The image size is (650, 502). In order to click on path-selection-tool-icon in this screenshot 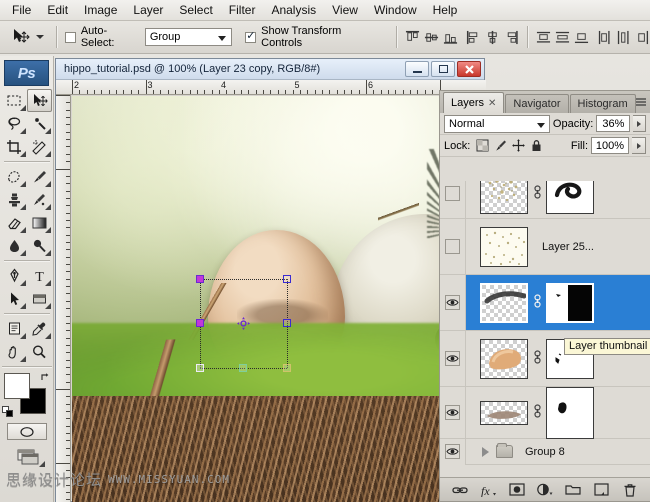, I will do `click(14, 298)`.